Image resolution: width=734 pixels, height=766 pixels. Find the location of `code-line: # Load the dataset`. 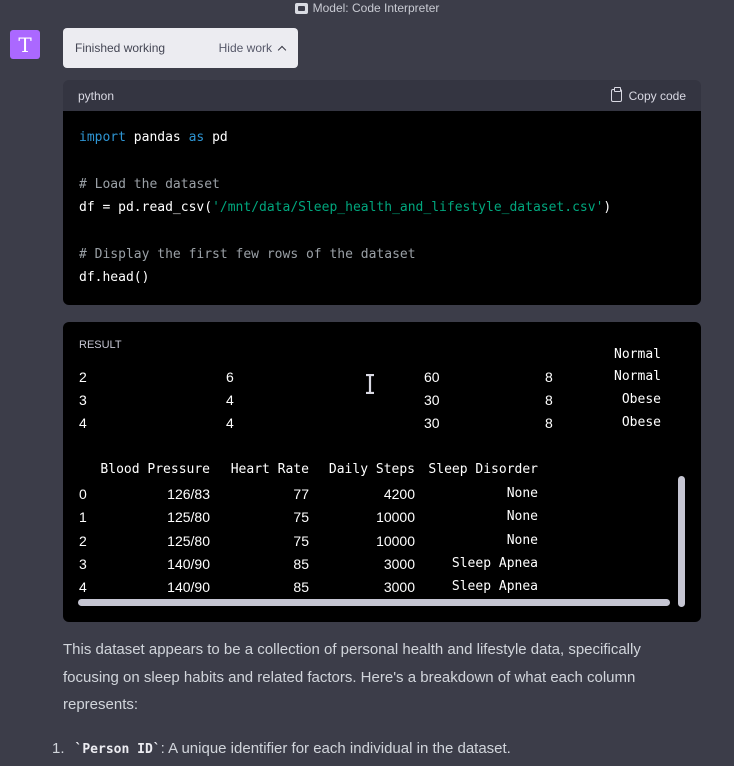

code-line: # Load the dataset is located at coordinates (149, 184).